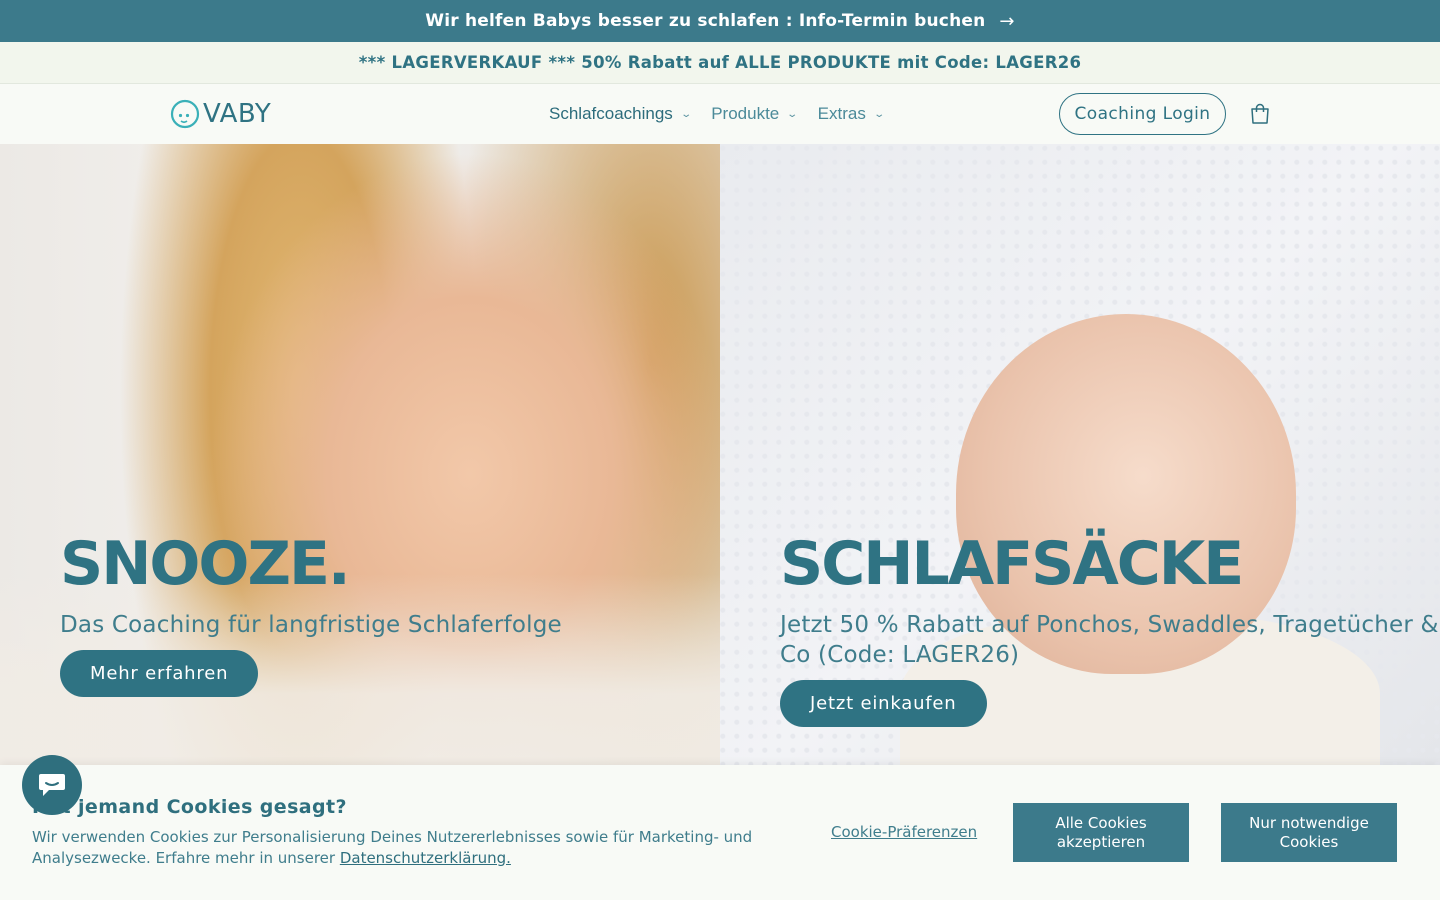 Image resolution: width=1440 pixels, height=900 pixels. Describe the element at coordinates (159, 673) in the screenshot. I see `mehr-erfahren-button: Mehr erfahren` at that location.